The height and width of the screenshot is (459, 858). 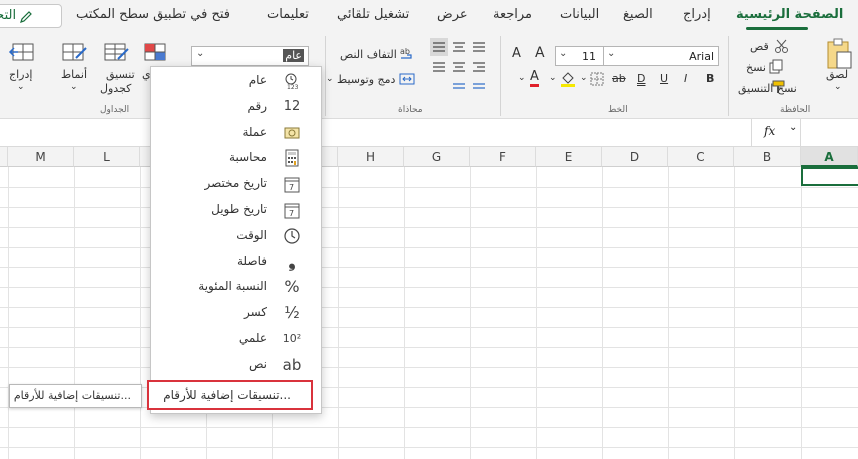 What do you see at coordinates (236, 107) in the screenshot?
I see `number-format-item: رقم 12` at bounding box center [236, 107].